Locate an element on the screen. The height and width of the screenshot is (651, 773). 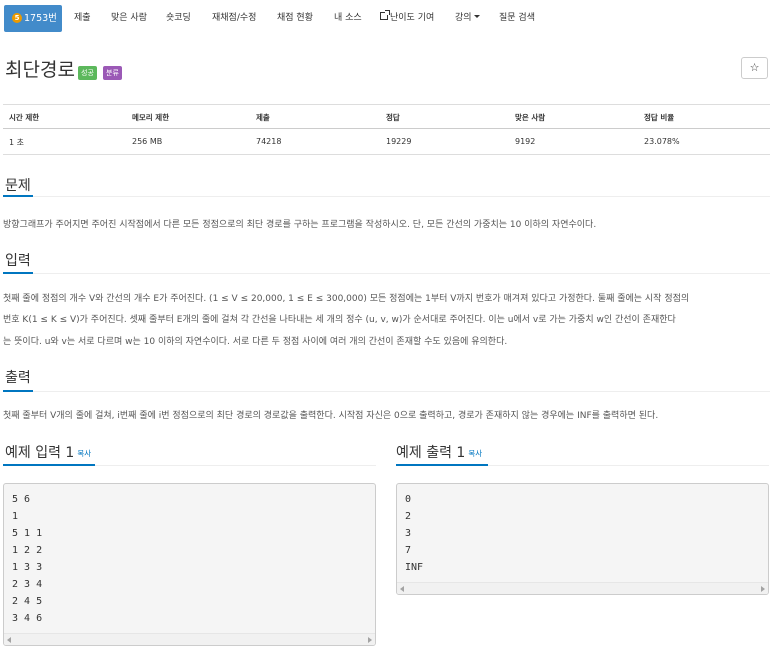
sample-input-line: 2 3 4 is located at coordinates (27, 584).